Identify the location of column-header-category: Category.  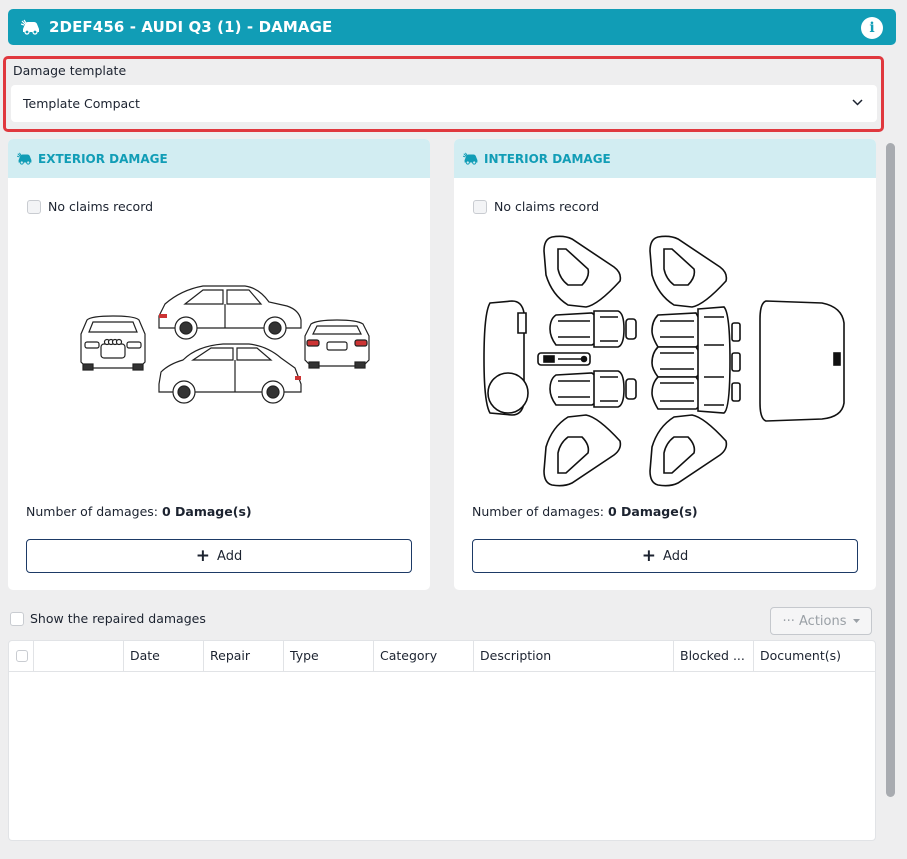
(424, 656).